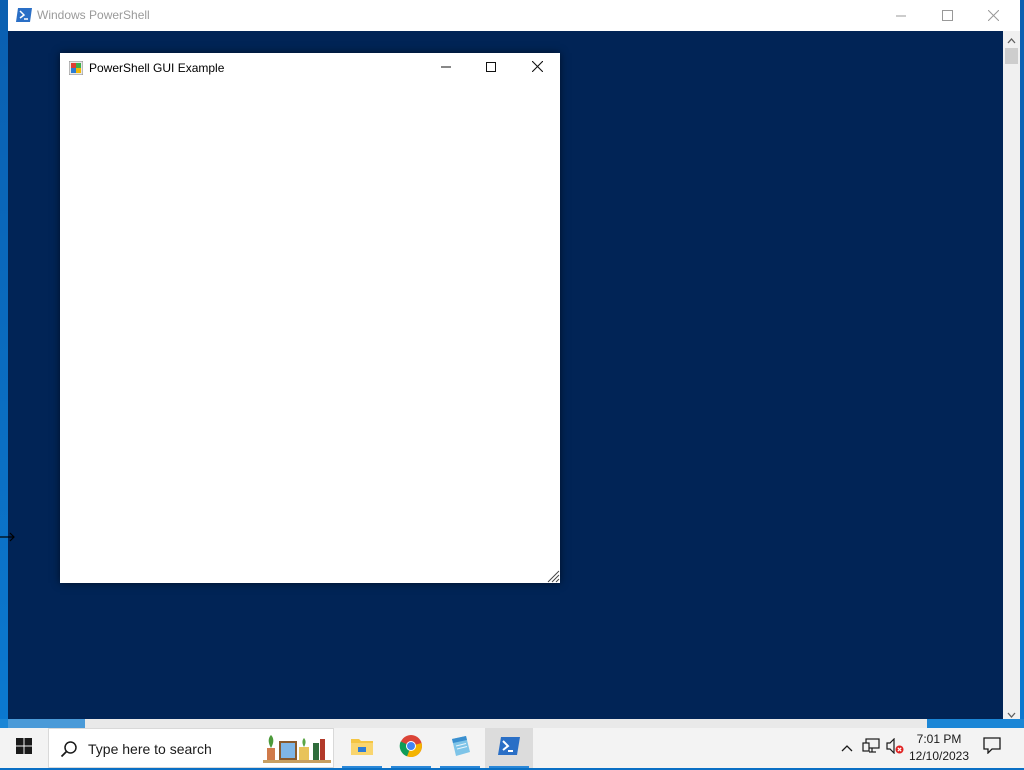 This screenshot has height=770, width=1024. What do you see at coordinates (69, 749) in the screenshot?
I see `search-icon` at bounding box center [69, 749].